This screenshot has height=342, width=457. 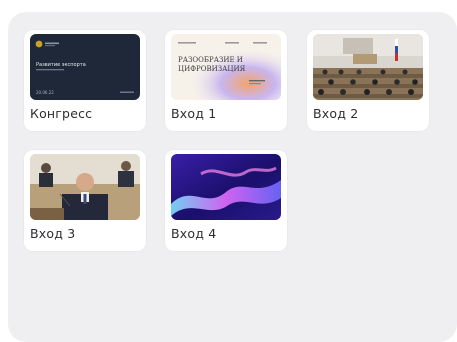 What do you see at coordinates (212, 69) in the screenshot?
I see `banner-heading-line-2: ЦИФРОВИЗАЦИЯ` at bounding box center [212, 69].